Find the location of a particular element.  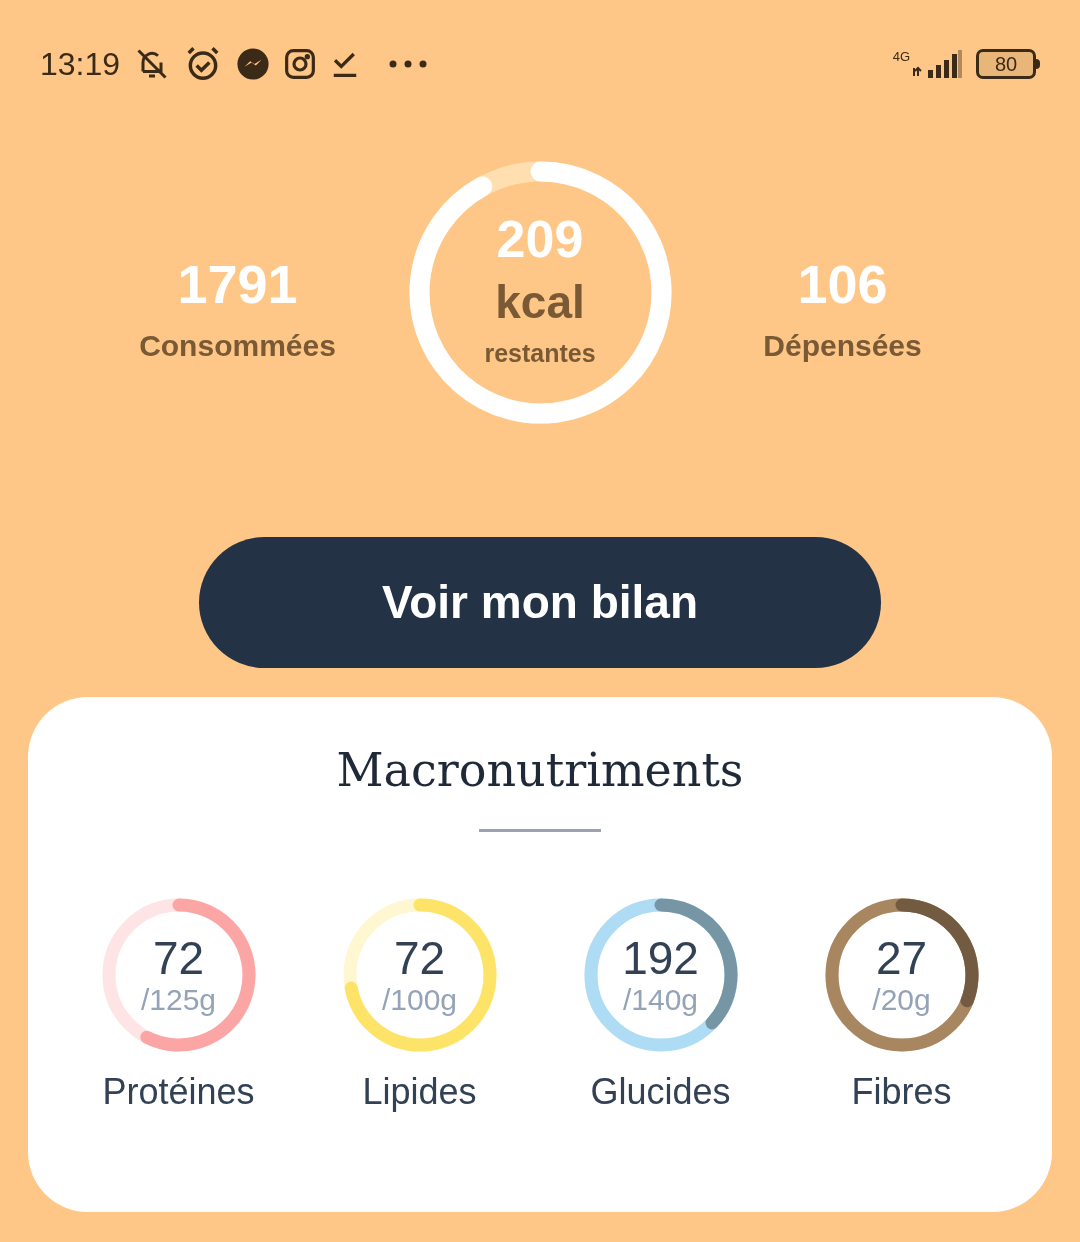

messenger-icon is located at coordinates (253, 64).